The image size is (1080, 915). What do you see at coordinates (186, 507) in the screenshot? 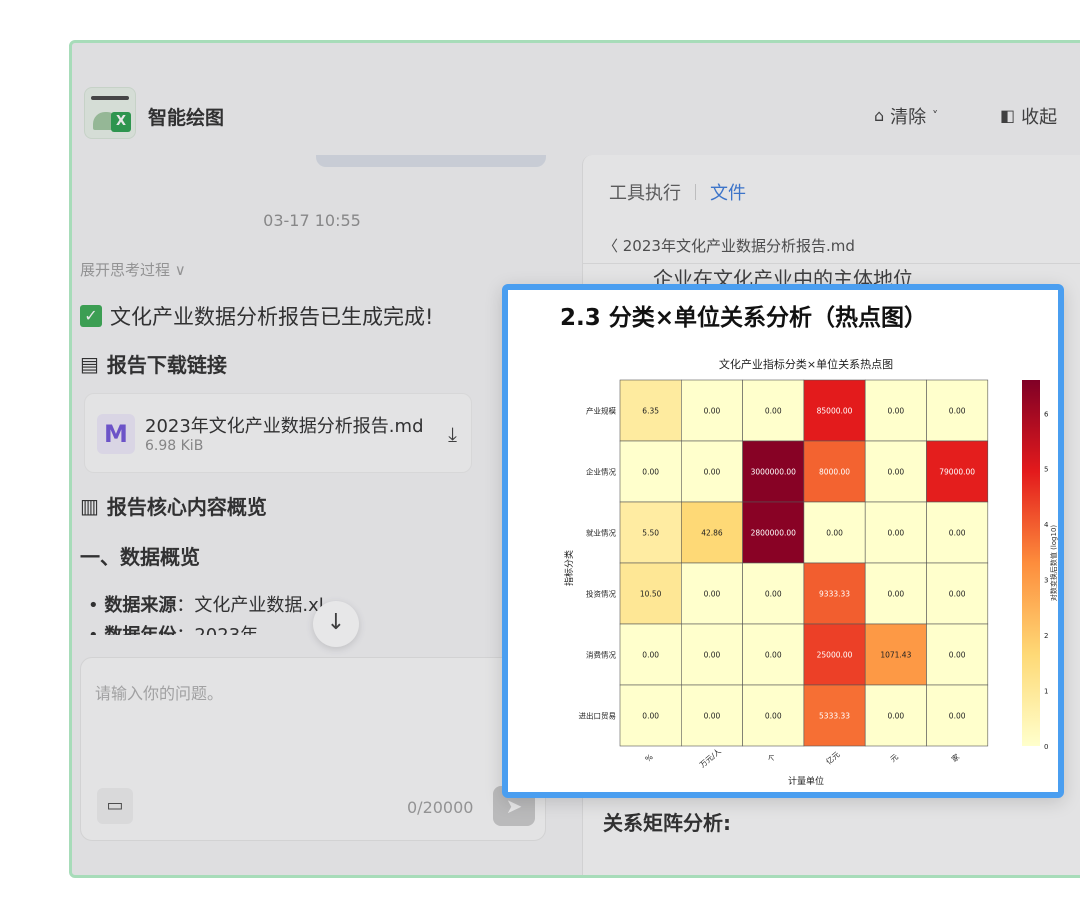
I see `core-section-text: 报告核心内容概览` at bounding box center [186, 507].